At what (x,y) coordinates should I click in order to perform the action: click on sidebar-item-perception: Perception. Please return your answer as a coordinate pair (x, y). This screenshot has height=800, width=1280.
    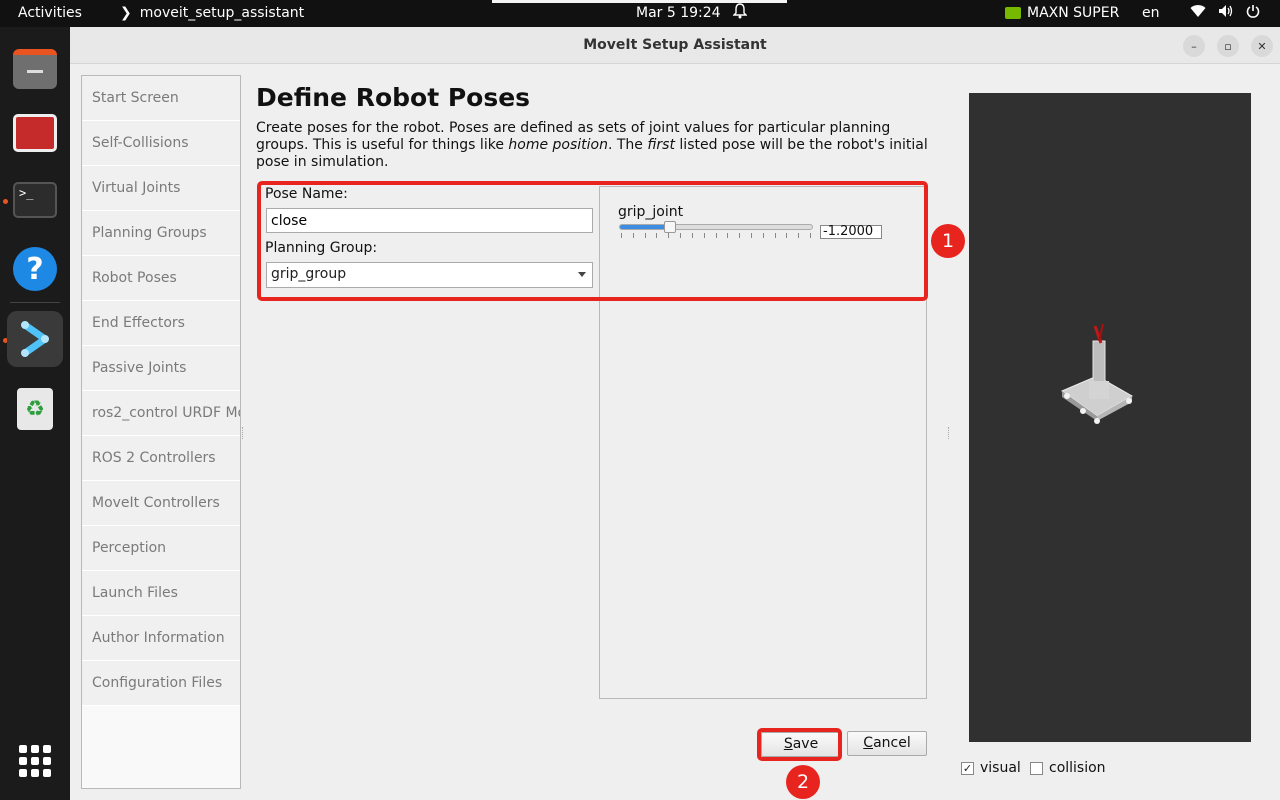
    Looking at the image, I should click on (161, 548).